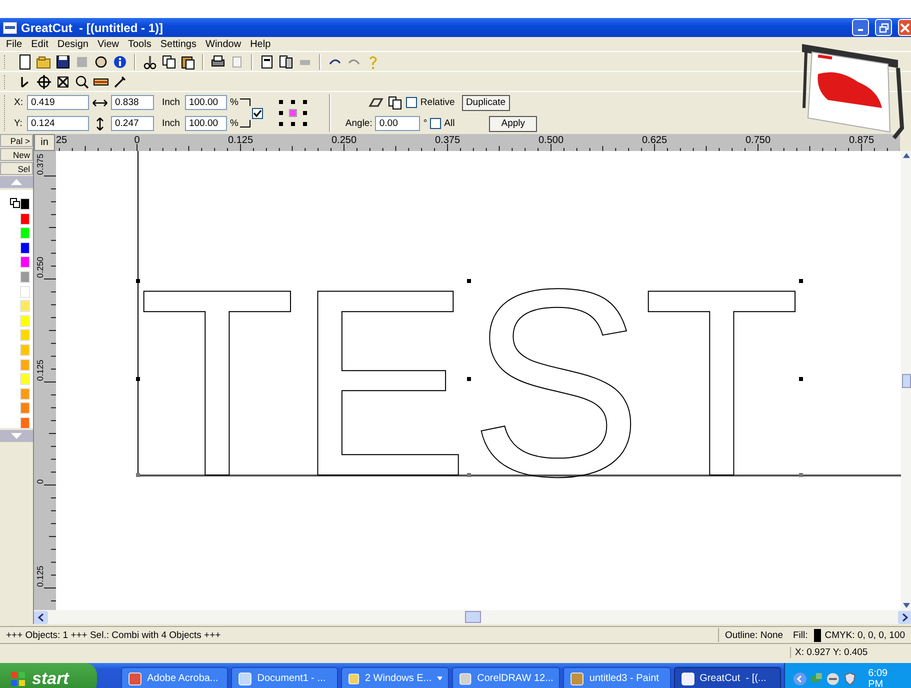  Describe the element at coordinates (486, 102) in the screenshot. I see `duplicate-button: Duplicate` at that location.